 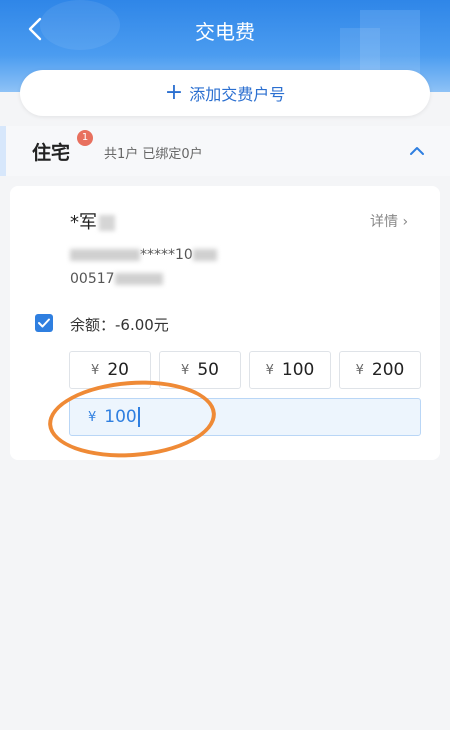 I want to click on detail-link: 详情 ›, so click(x=389, y=221).